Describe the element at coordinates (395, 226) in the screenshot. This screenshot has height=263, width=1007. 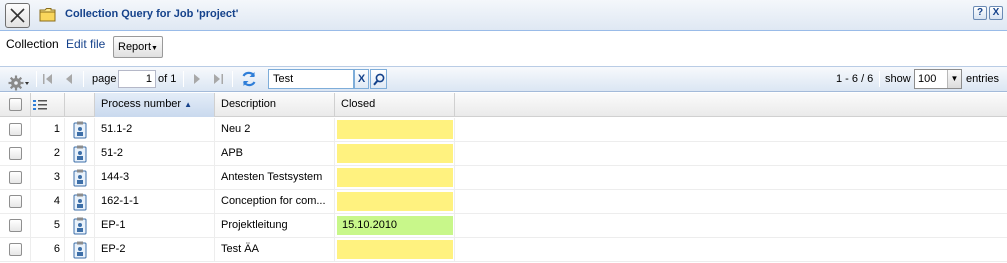
I see `closed-cell: 15.10.2010` at that location.